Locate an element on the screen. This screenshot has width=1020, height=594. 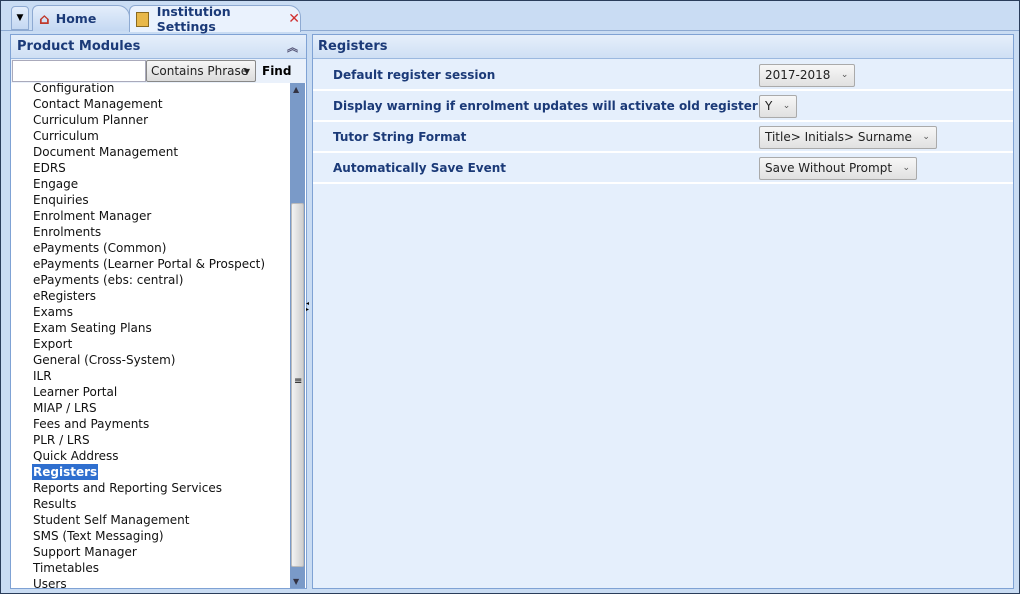
list-item: Export is located at coordinates (52, 344).